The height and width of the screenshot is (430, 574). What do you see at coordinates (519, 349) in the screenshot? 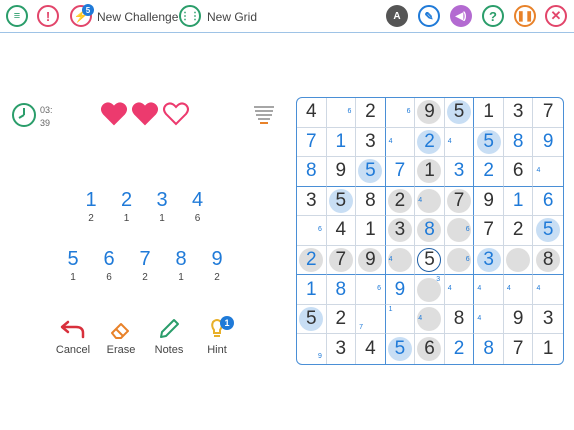
I see `board-cell-r9c8: 7` at bounding box center [519, 349].